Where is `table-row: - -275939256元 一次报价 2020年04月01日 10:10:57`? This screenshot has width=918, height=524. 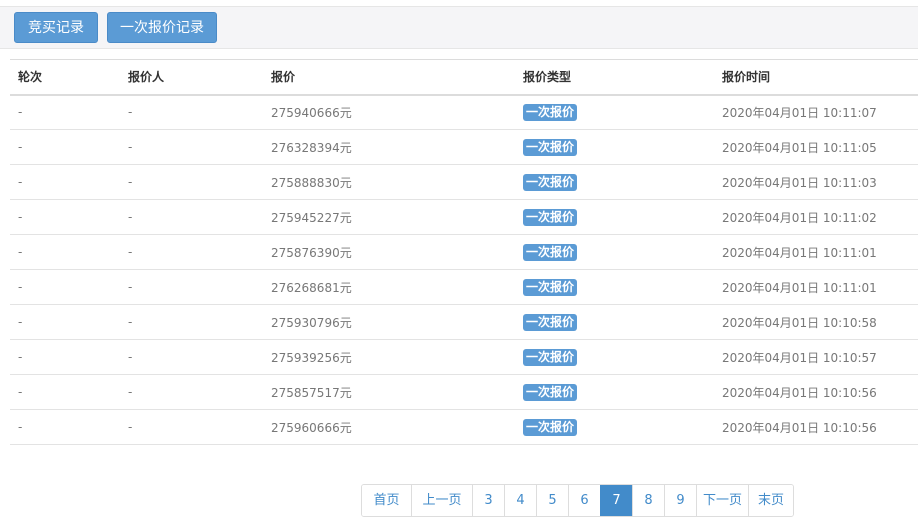
table-row: - -275939256元 一次报价 2020年04月01日 10:10:57 is located at coordinates (464, 357).